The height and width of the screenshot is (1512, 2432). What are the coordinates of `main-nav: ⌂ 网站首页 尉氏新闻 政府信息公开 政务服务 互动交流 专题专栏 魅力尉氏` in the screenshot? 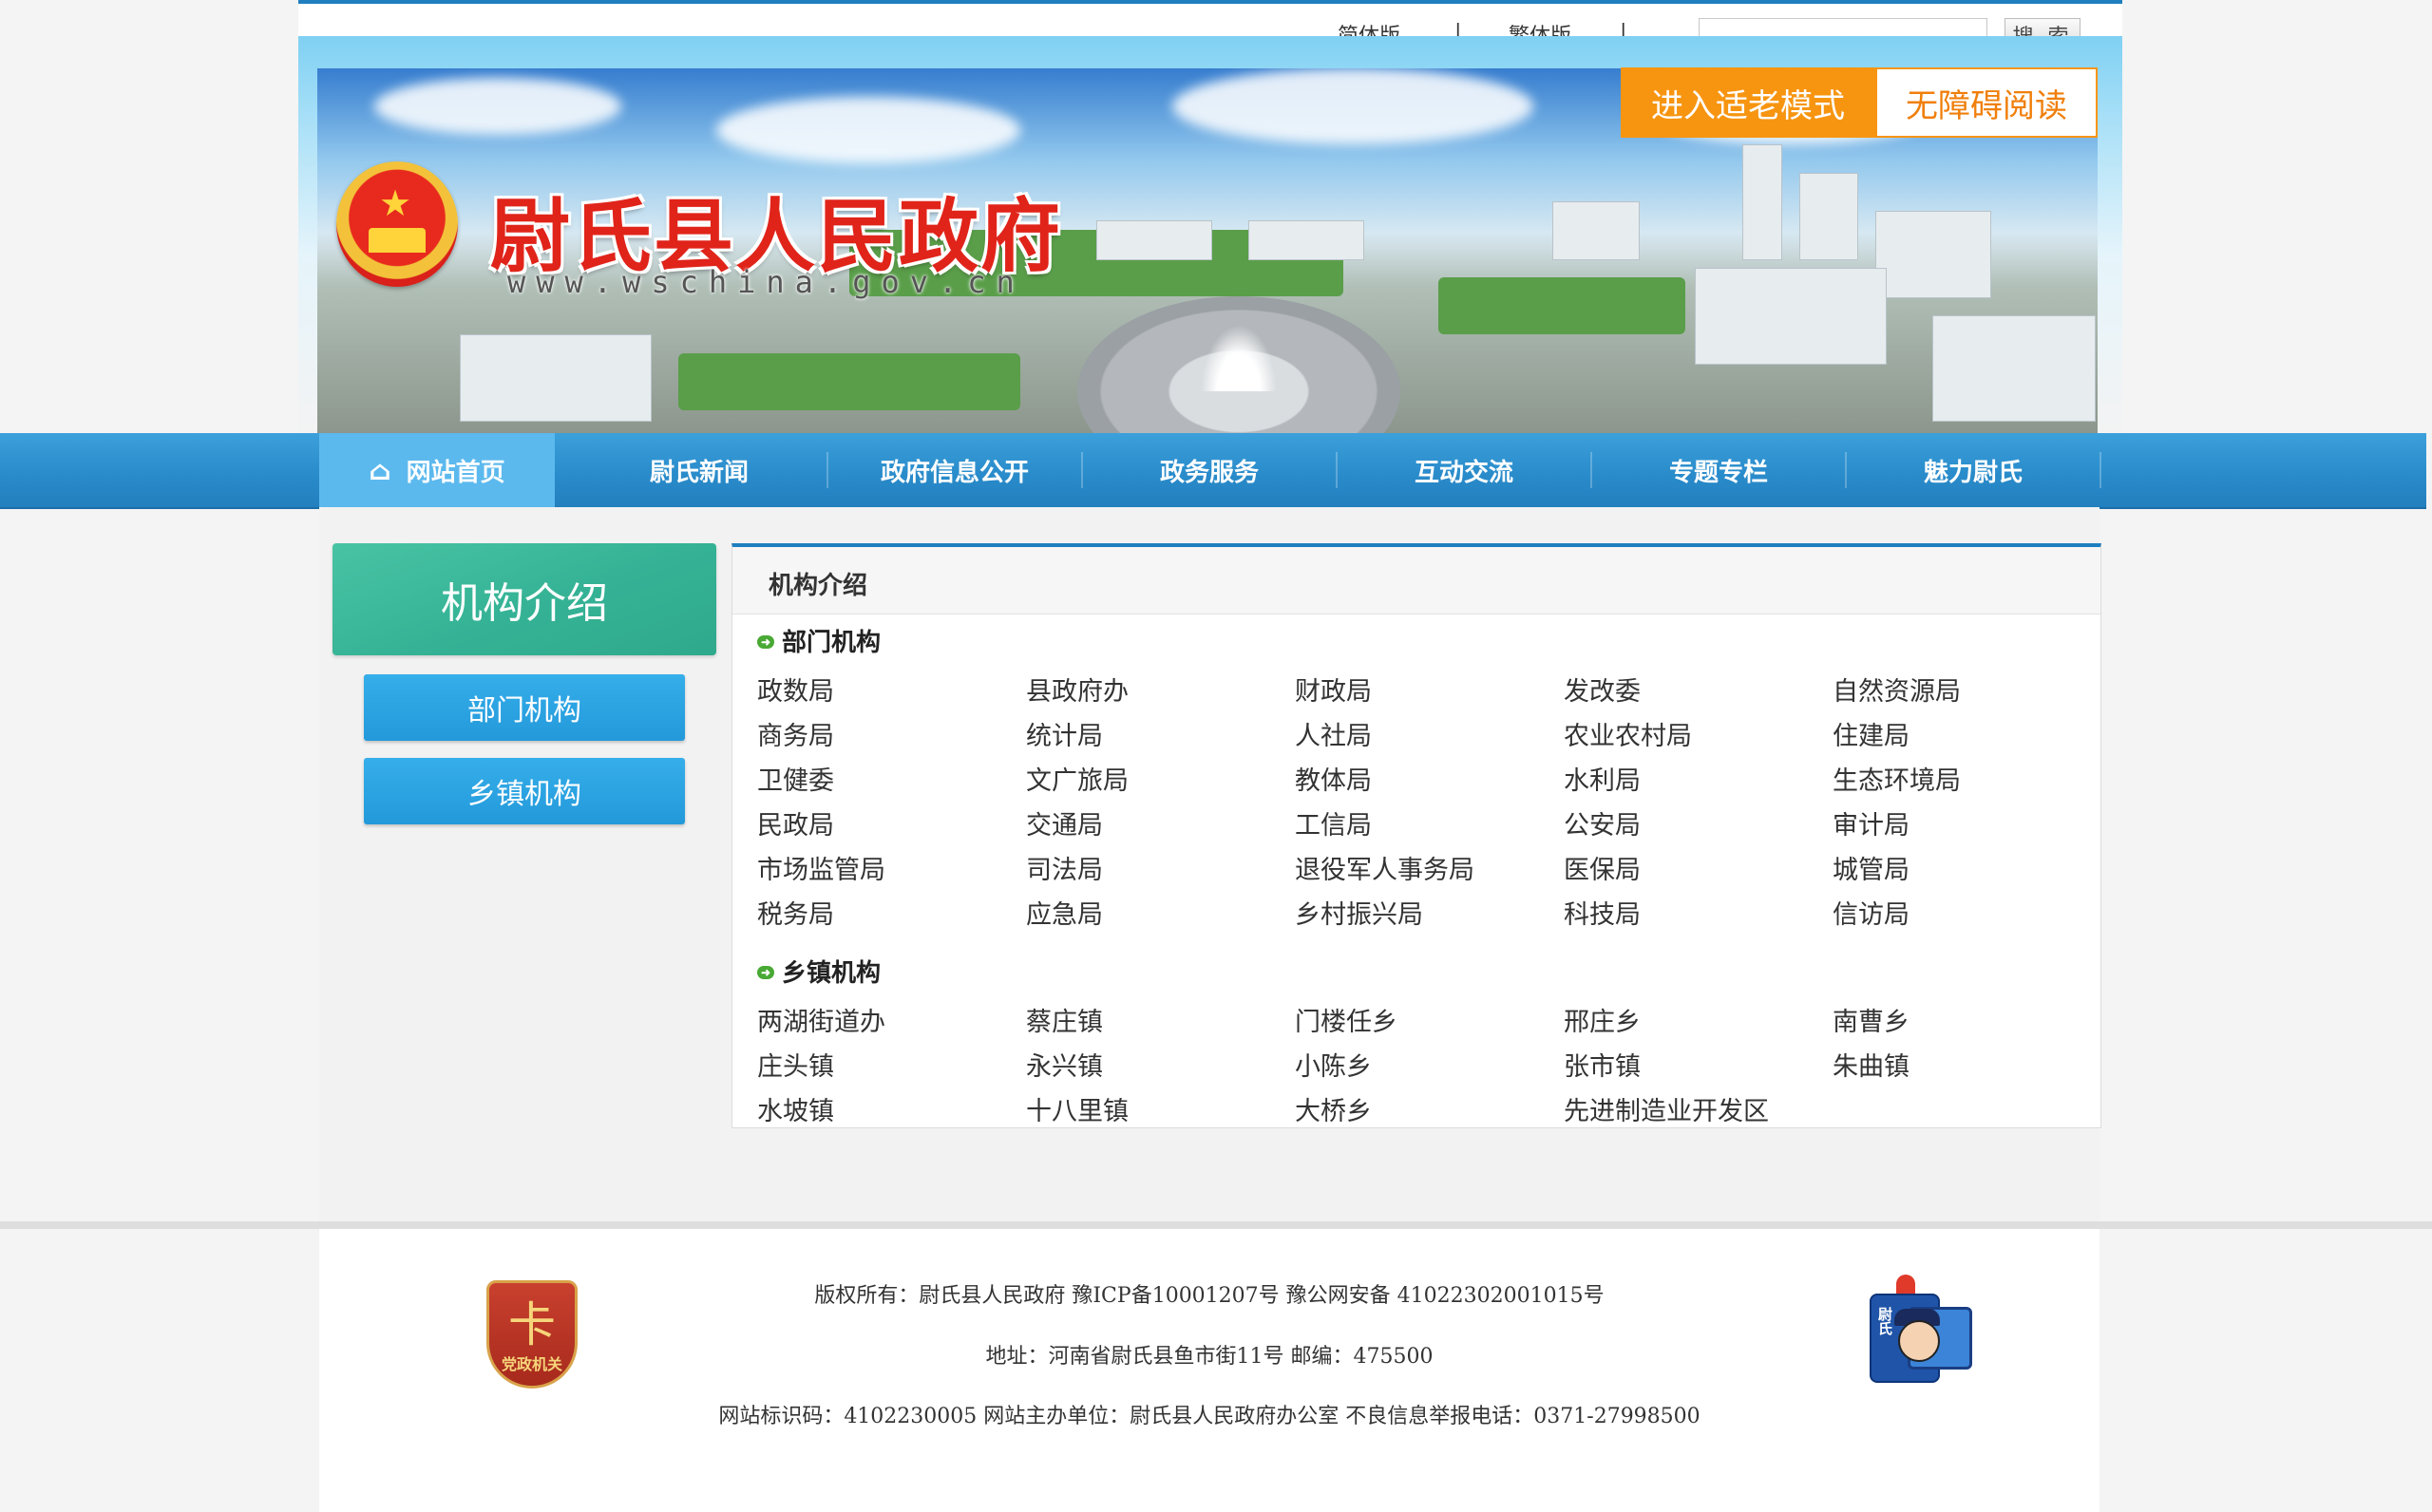 It's located at (1213, 471).